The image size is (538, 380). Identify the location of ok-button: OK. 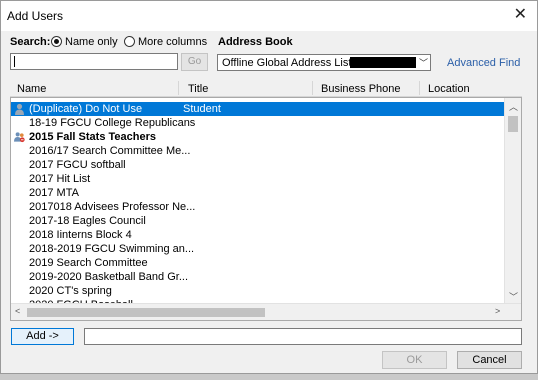
(414, 360).